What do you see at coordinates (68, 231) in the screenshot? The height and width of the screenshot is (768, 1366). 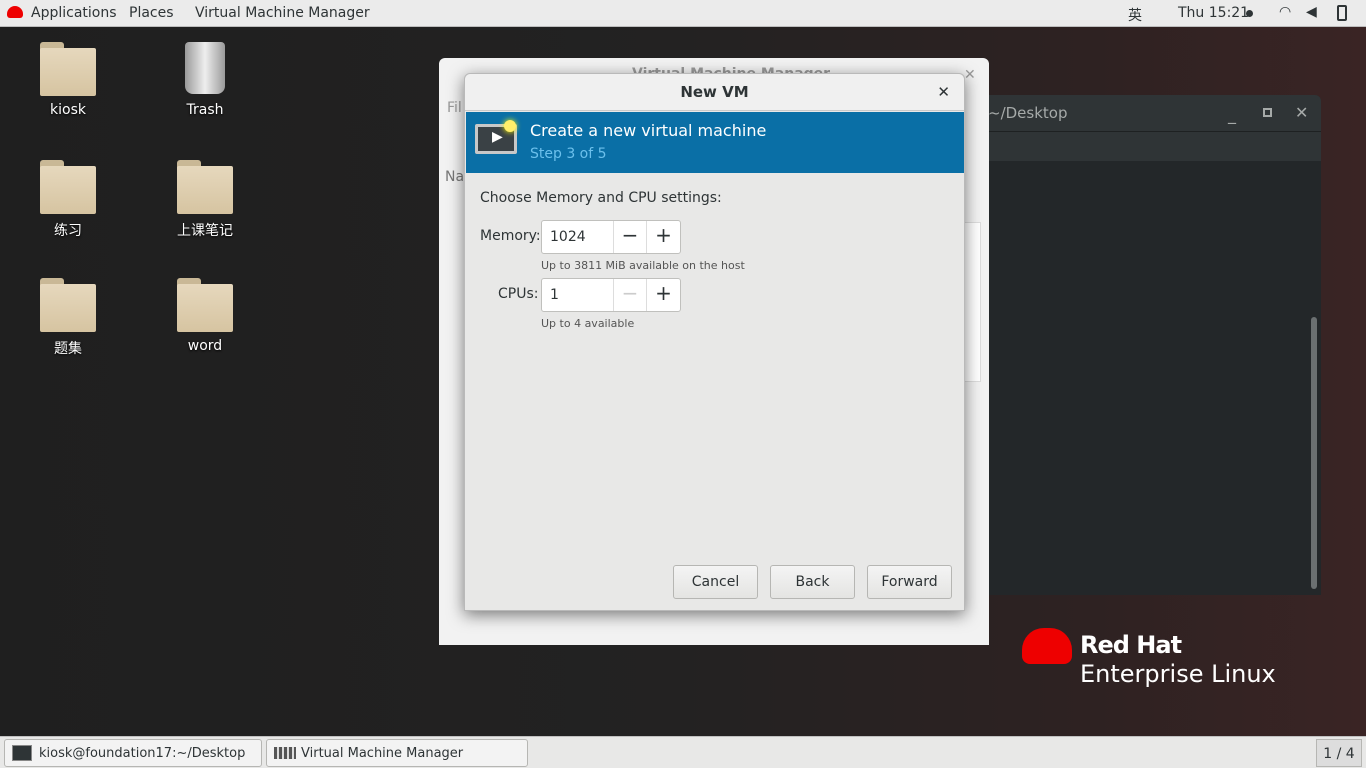 I see `icon-label: 练习` at bounding box center [68, 231].